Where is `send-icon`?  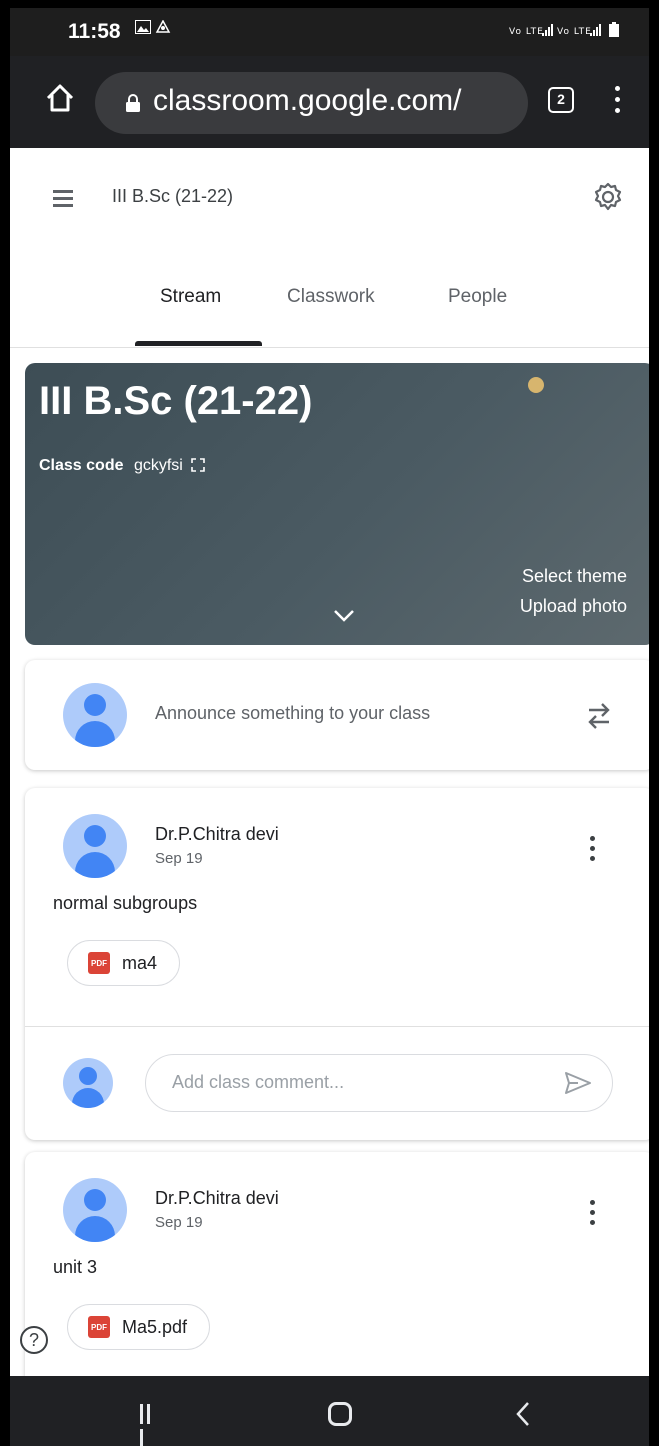 send-icon is located at coordinates (578, 1083).